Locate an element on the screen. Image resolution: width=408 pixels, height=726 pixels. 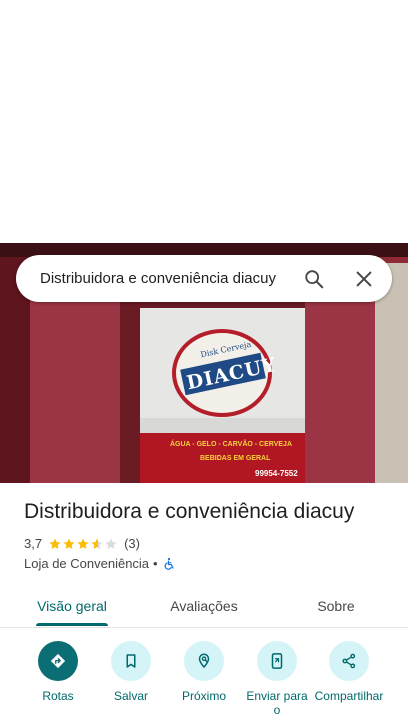
tab-reviews: Avaliações is located at coordinates (204, 606).